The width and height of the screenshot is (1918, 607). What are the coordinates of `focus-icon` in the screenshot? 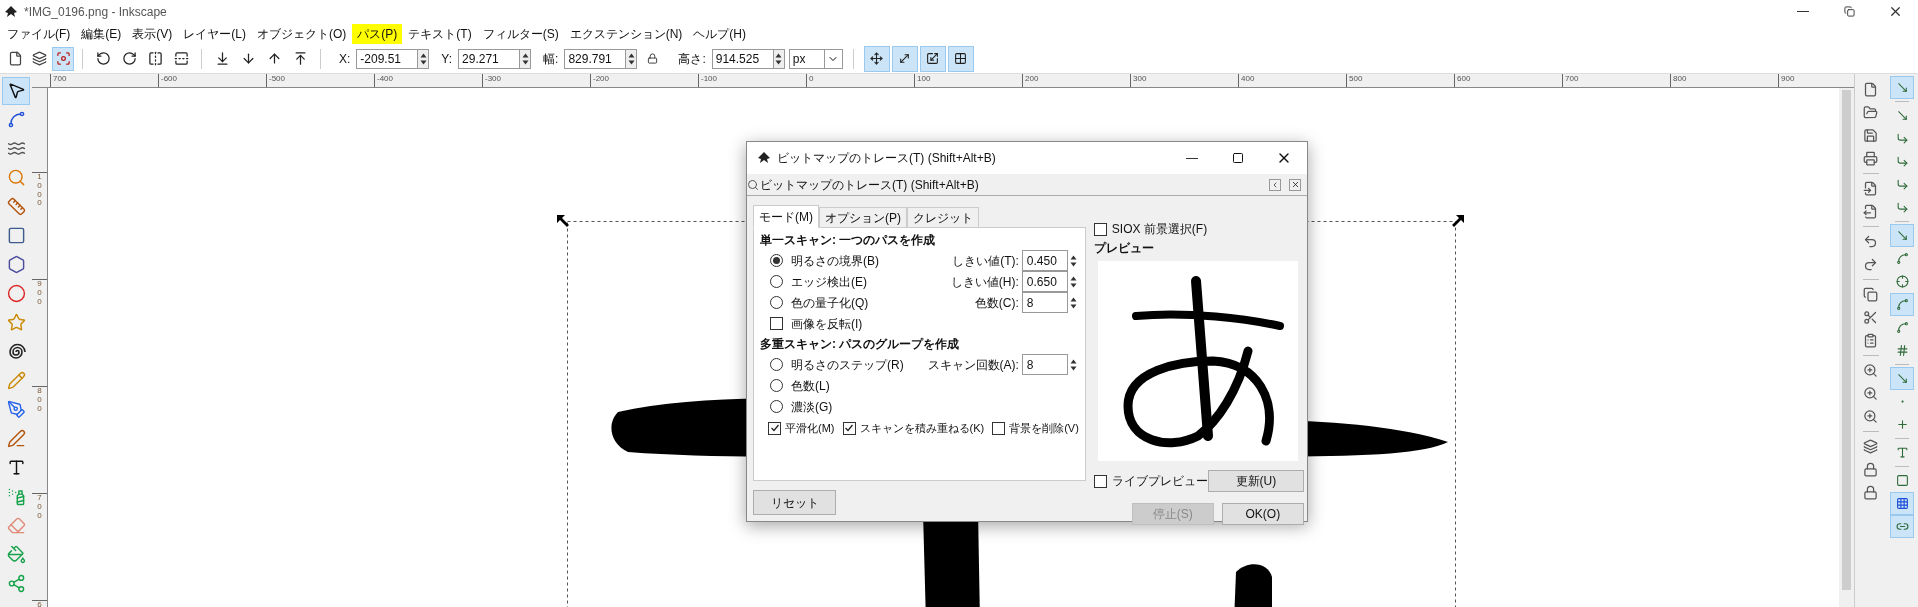 It's located at (63, 58).